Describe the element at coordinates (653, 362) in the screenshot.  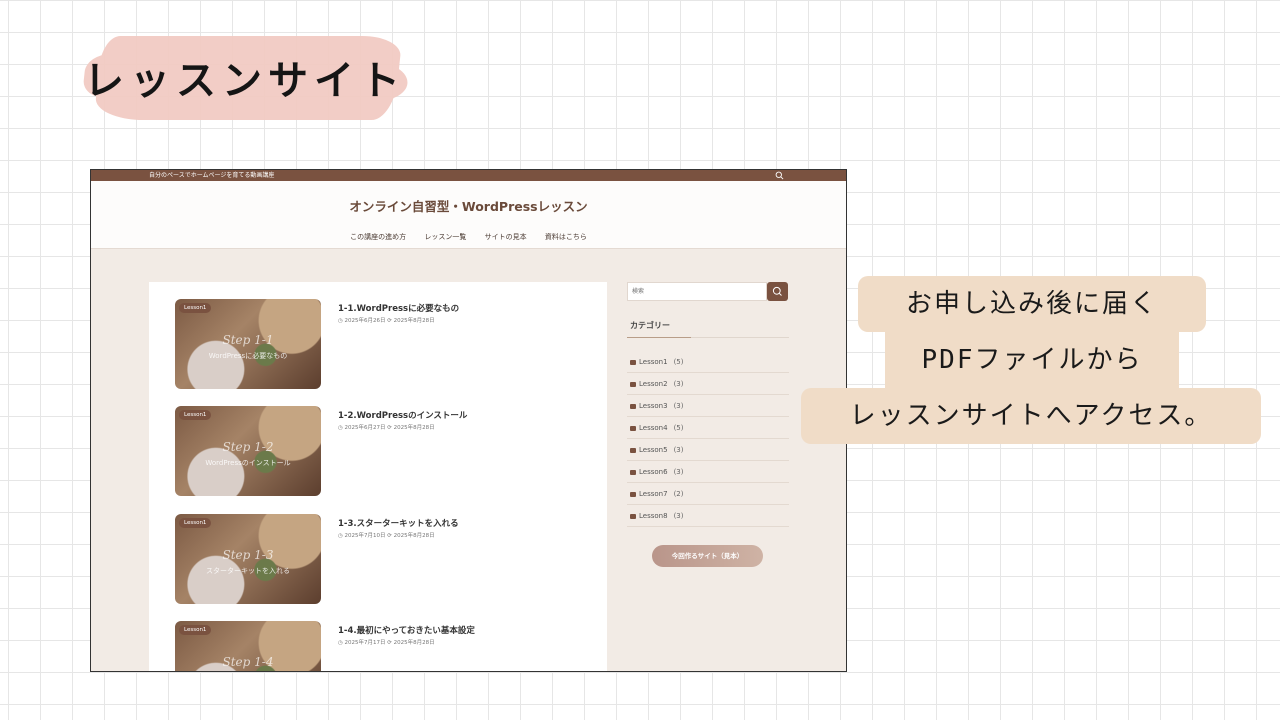
I see `category-name: Lesson1` at that location.